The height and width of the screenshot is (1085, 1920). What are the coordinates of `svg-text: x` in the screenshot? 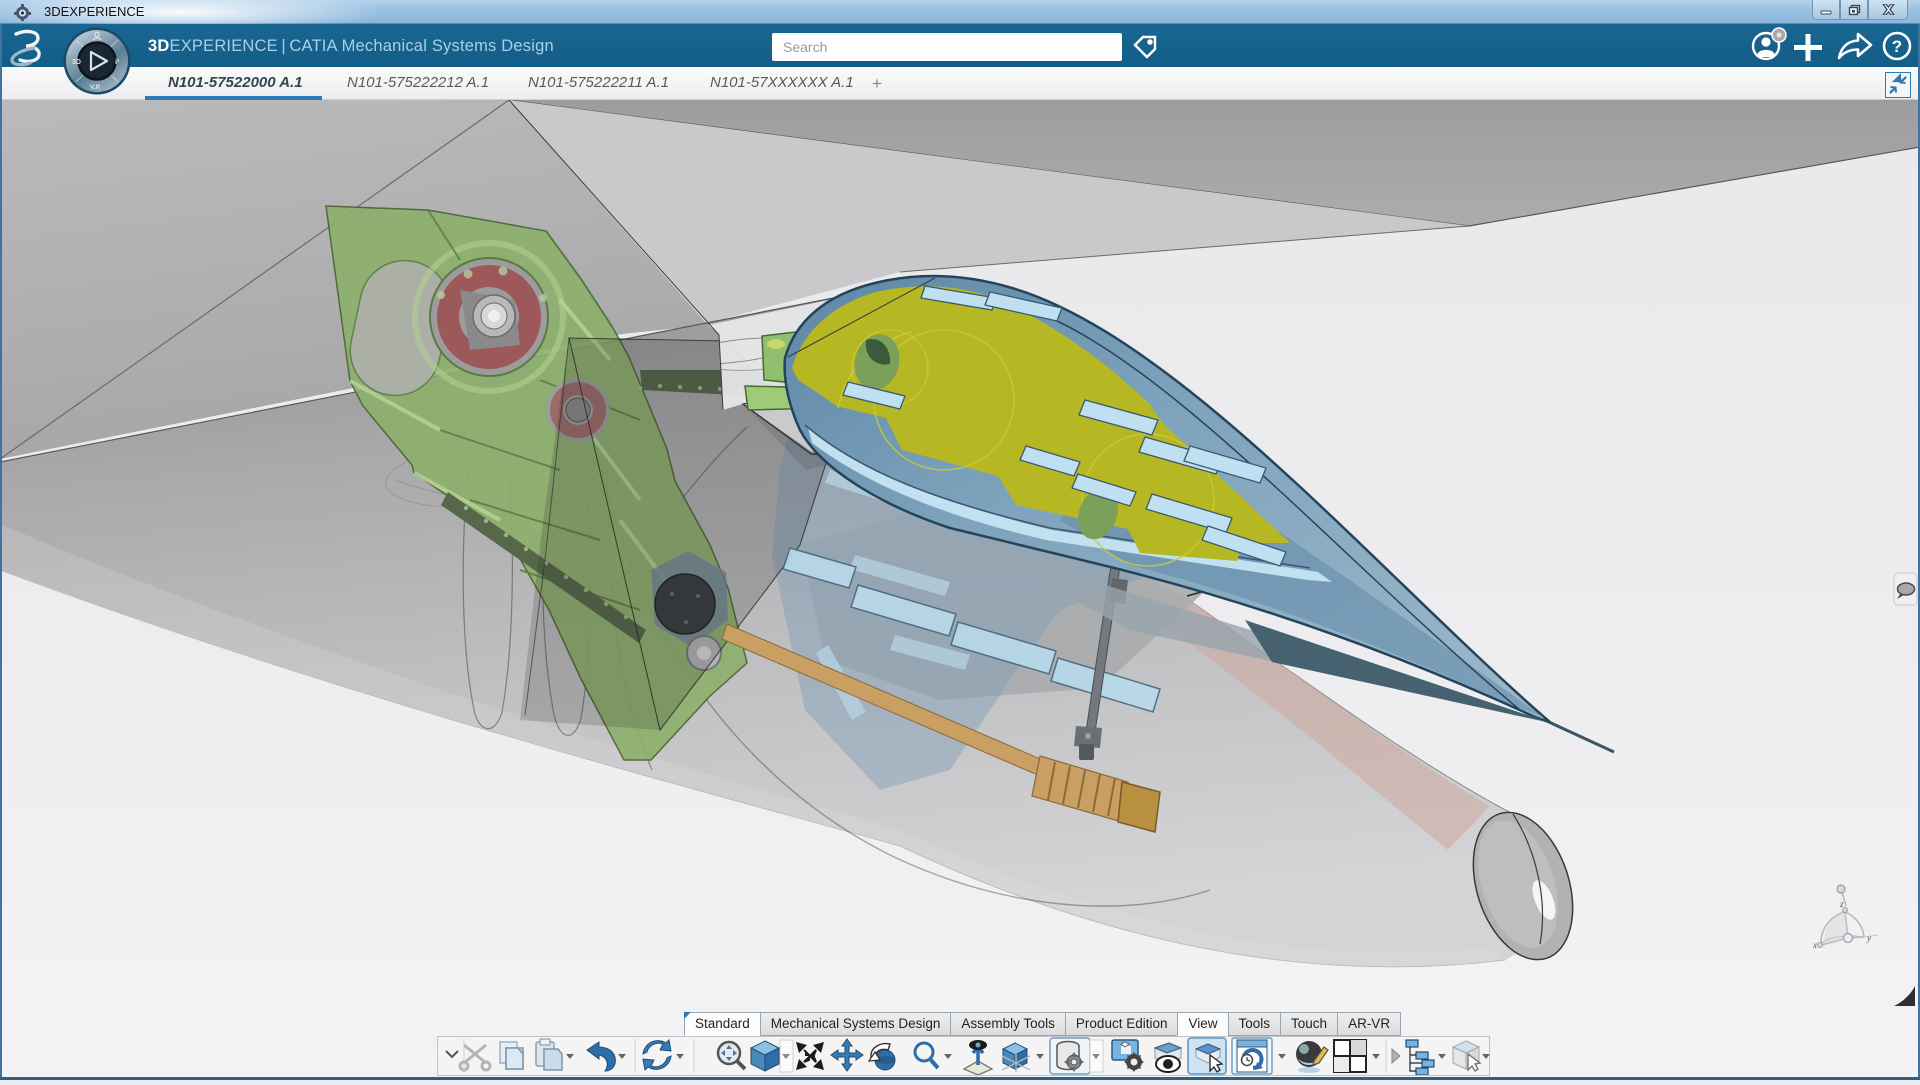 It's located at (1814, 945).